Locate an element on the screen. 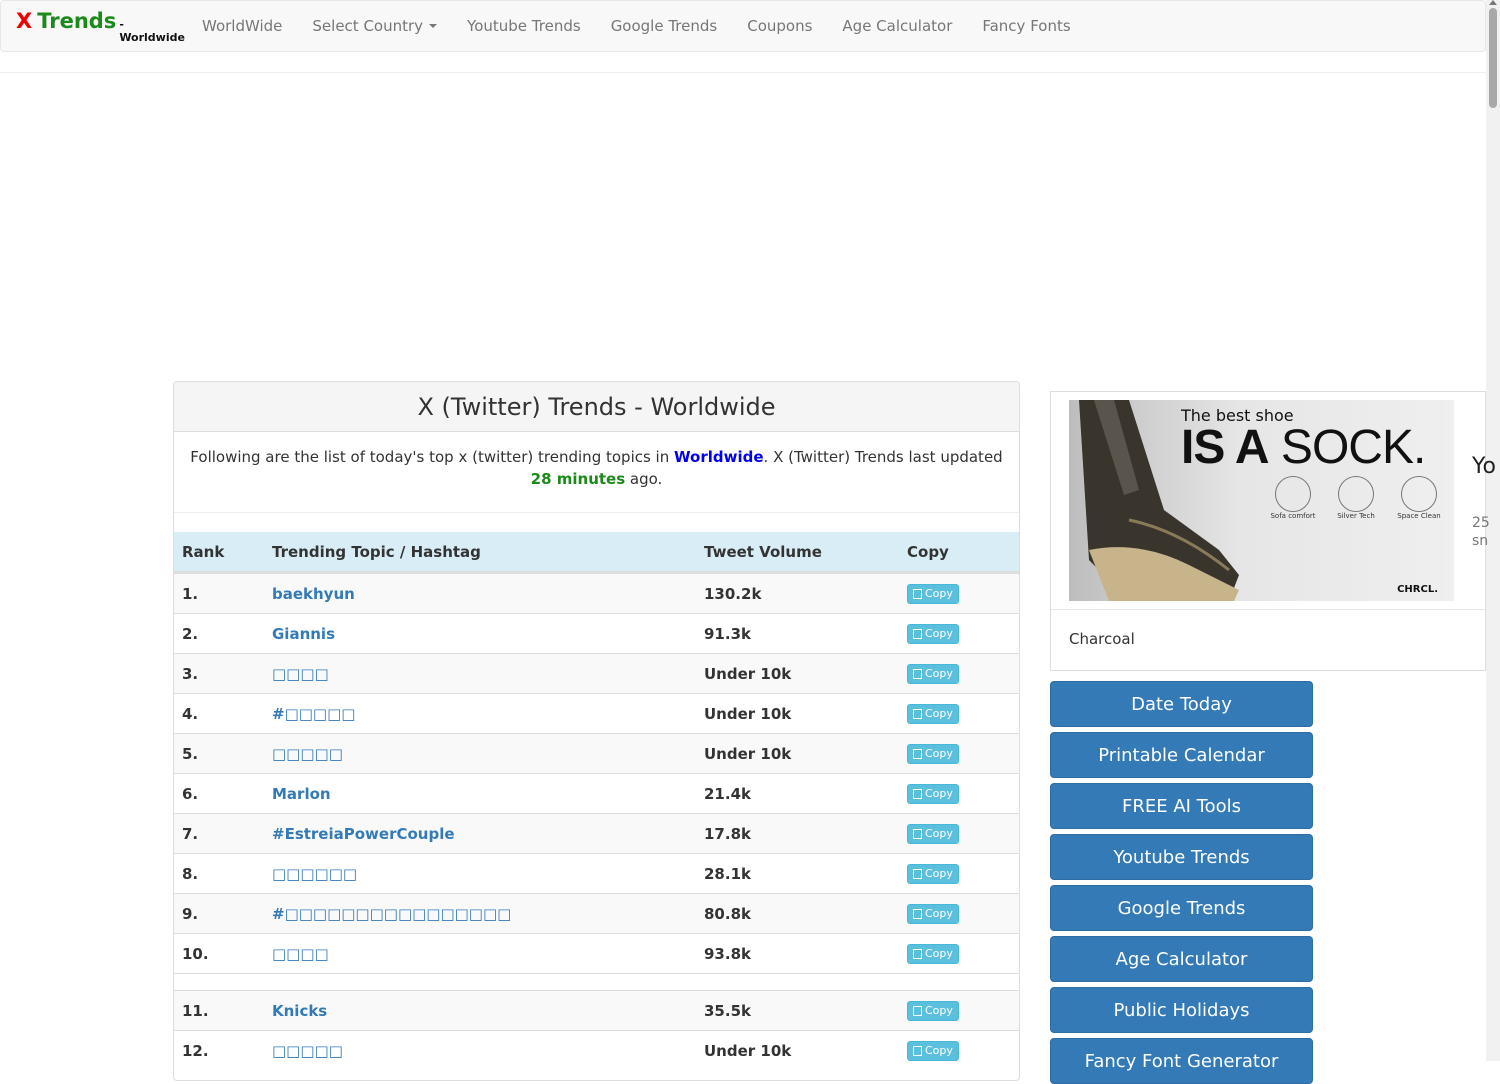 The image size is (1500, 1084). table-row: 12. □□□□□ Under 10k Copy is located at coordinates (596, 1050).